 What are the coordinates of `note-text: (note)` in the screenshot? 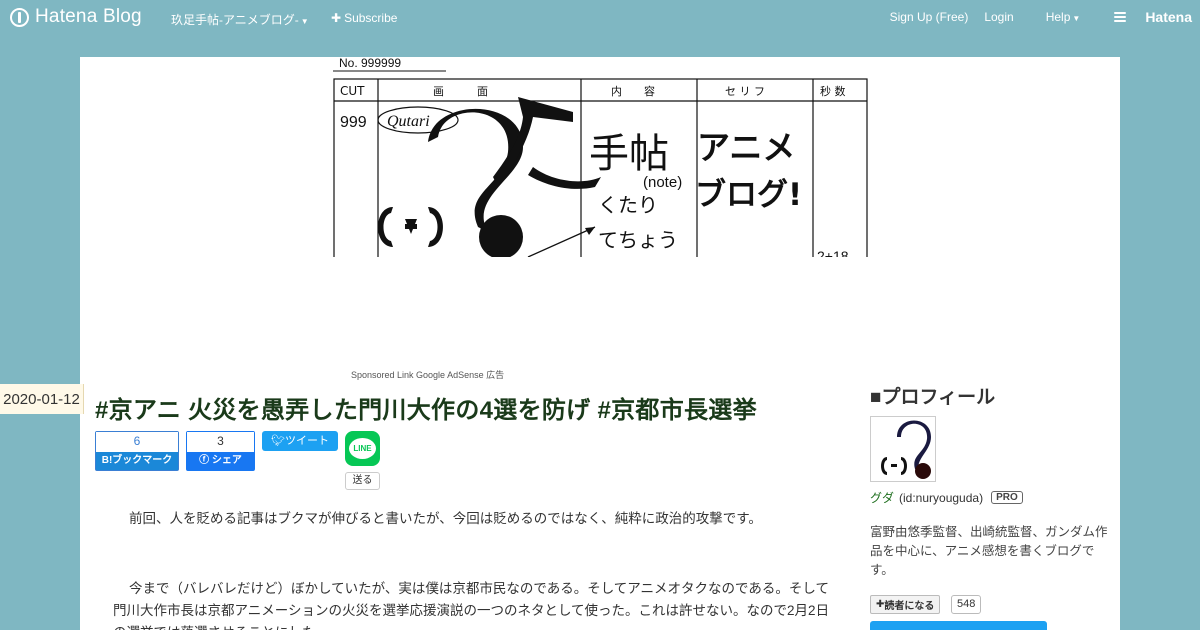 It's located at (662, 182).